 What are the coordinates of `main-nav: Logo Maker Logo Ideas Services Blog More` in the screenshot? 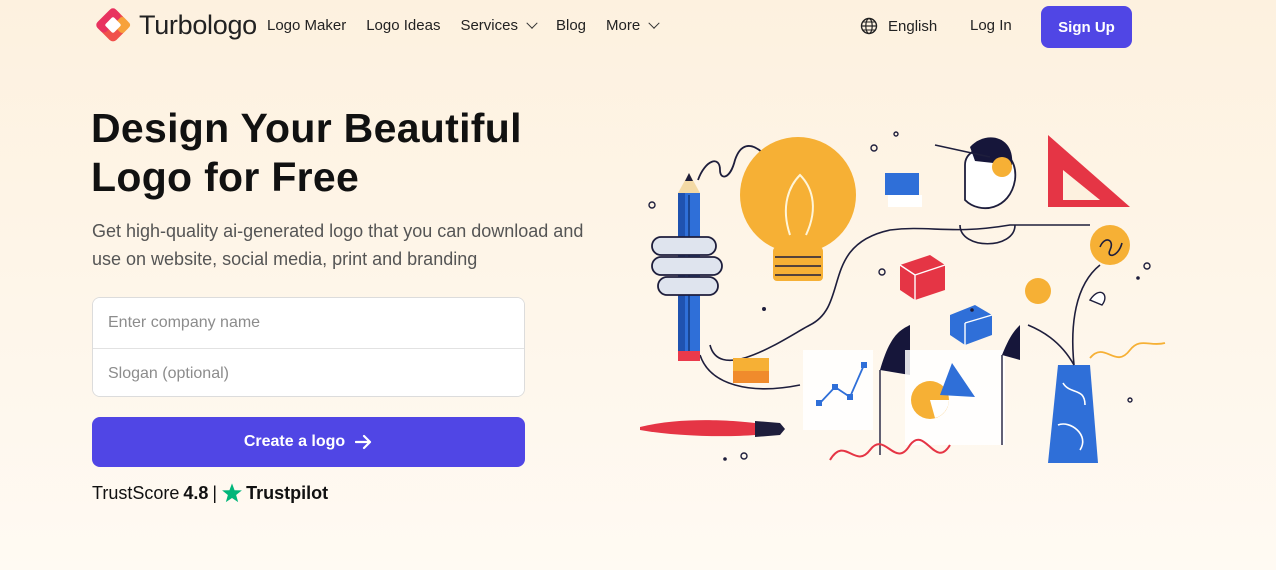 It's located at (463, 25).